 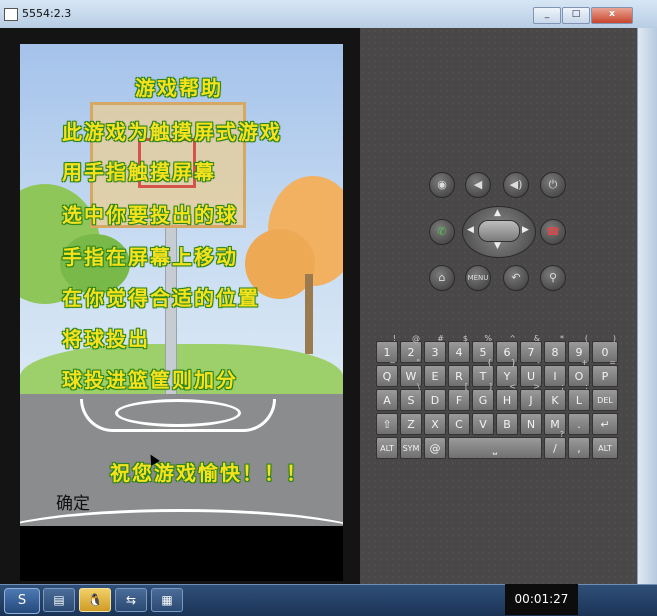 I want to click on enter-key: ↵, so click(x=605, y=424).